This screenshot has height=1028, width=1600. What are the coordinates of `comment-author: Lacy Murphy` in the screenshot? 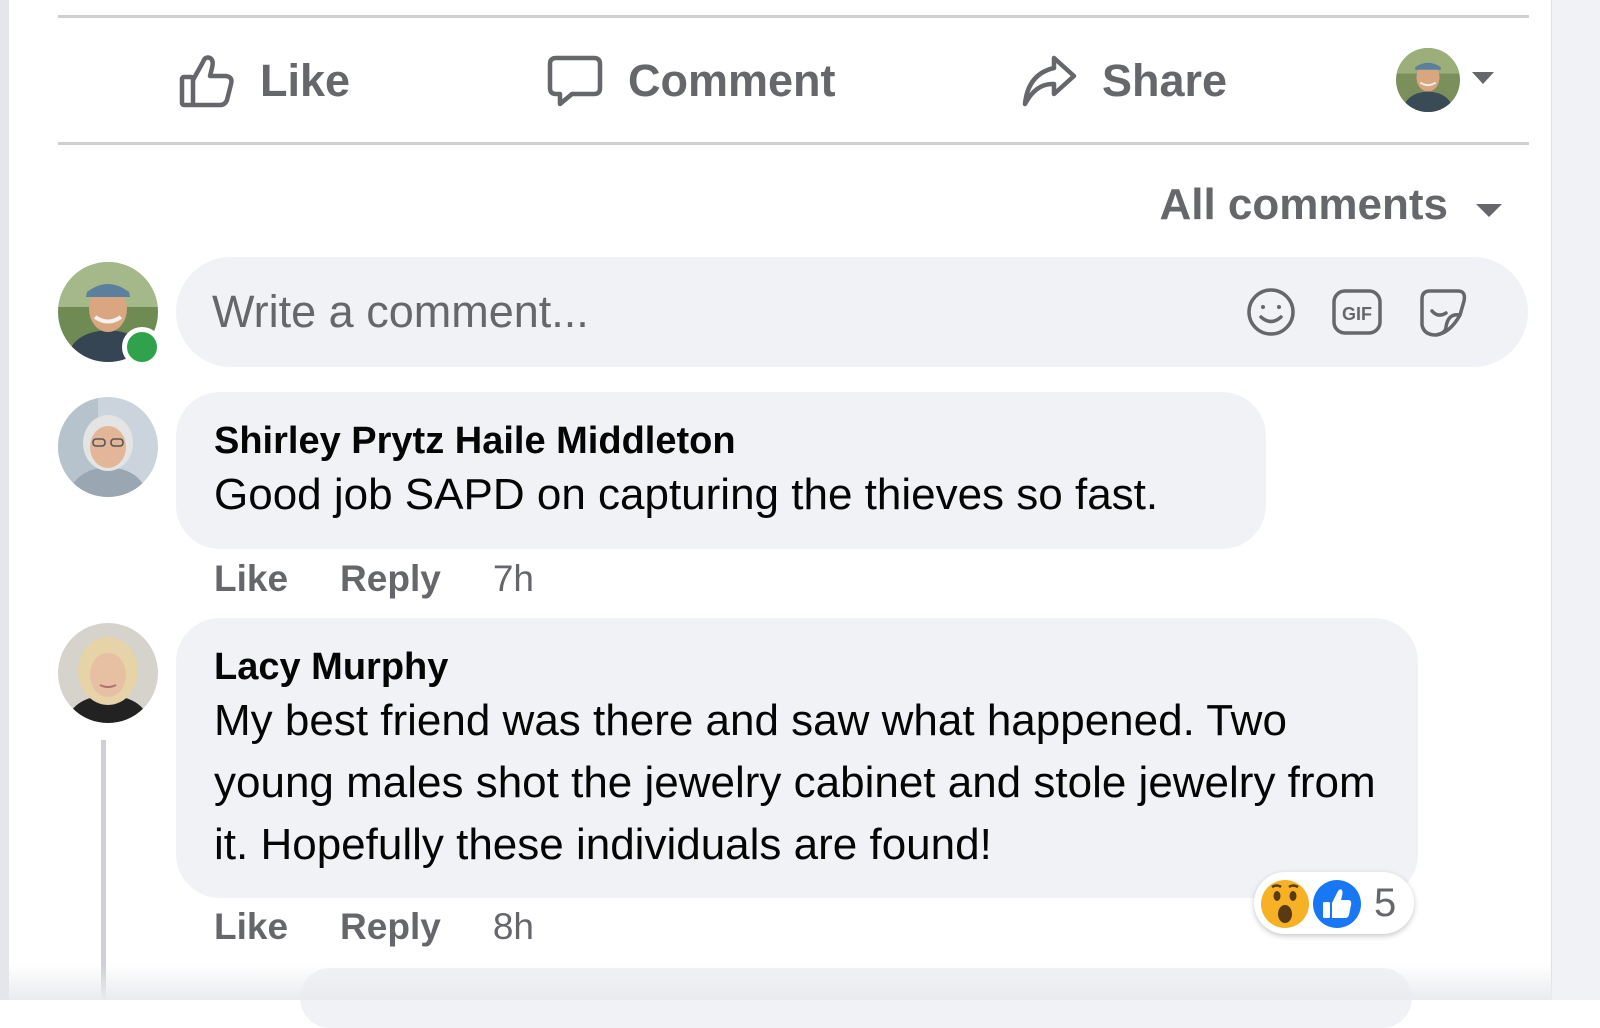 It's located at (331, 667).